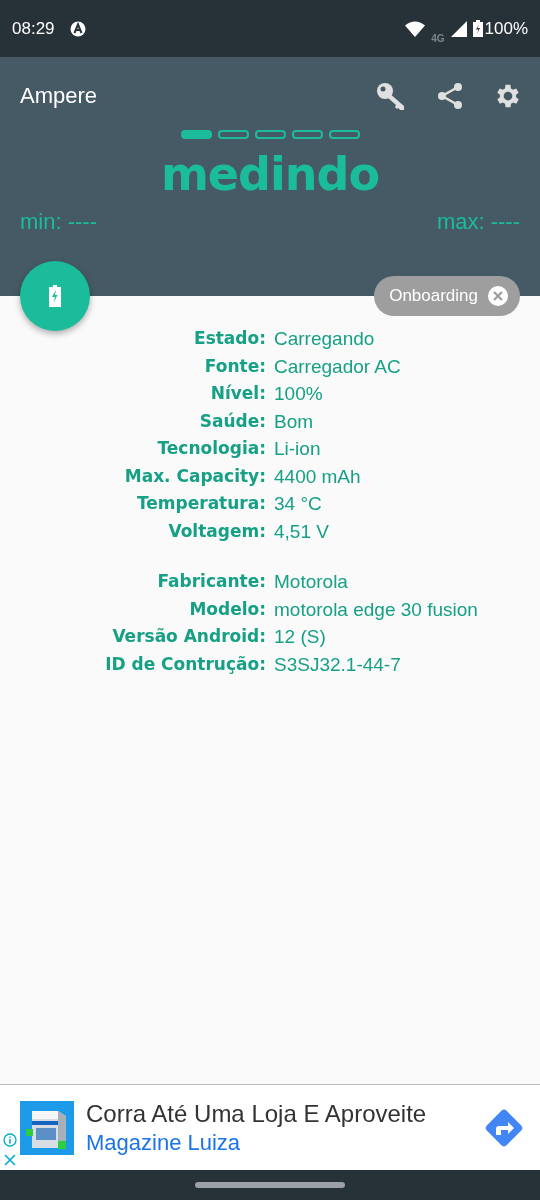 This screenshot has width=540, height=1200. Describe the element at coordinates (216, 531) in the screenshot. I see `info-label: Voltagem:` at that location.